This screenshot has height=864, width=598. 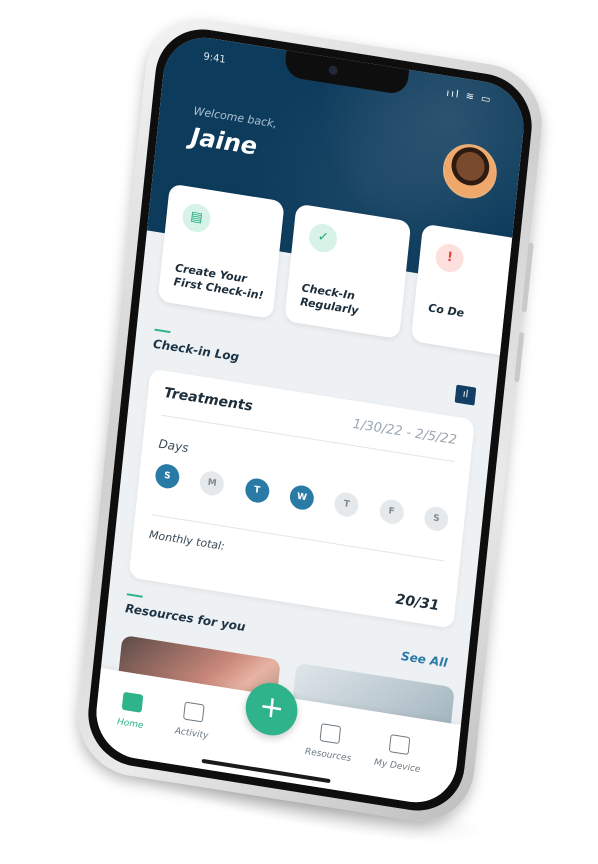 I want to click on doc-plus-icon: ▤, so click(x=196, y=218).